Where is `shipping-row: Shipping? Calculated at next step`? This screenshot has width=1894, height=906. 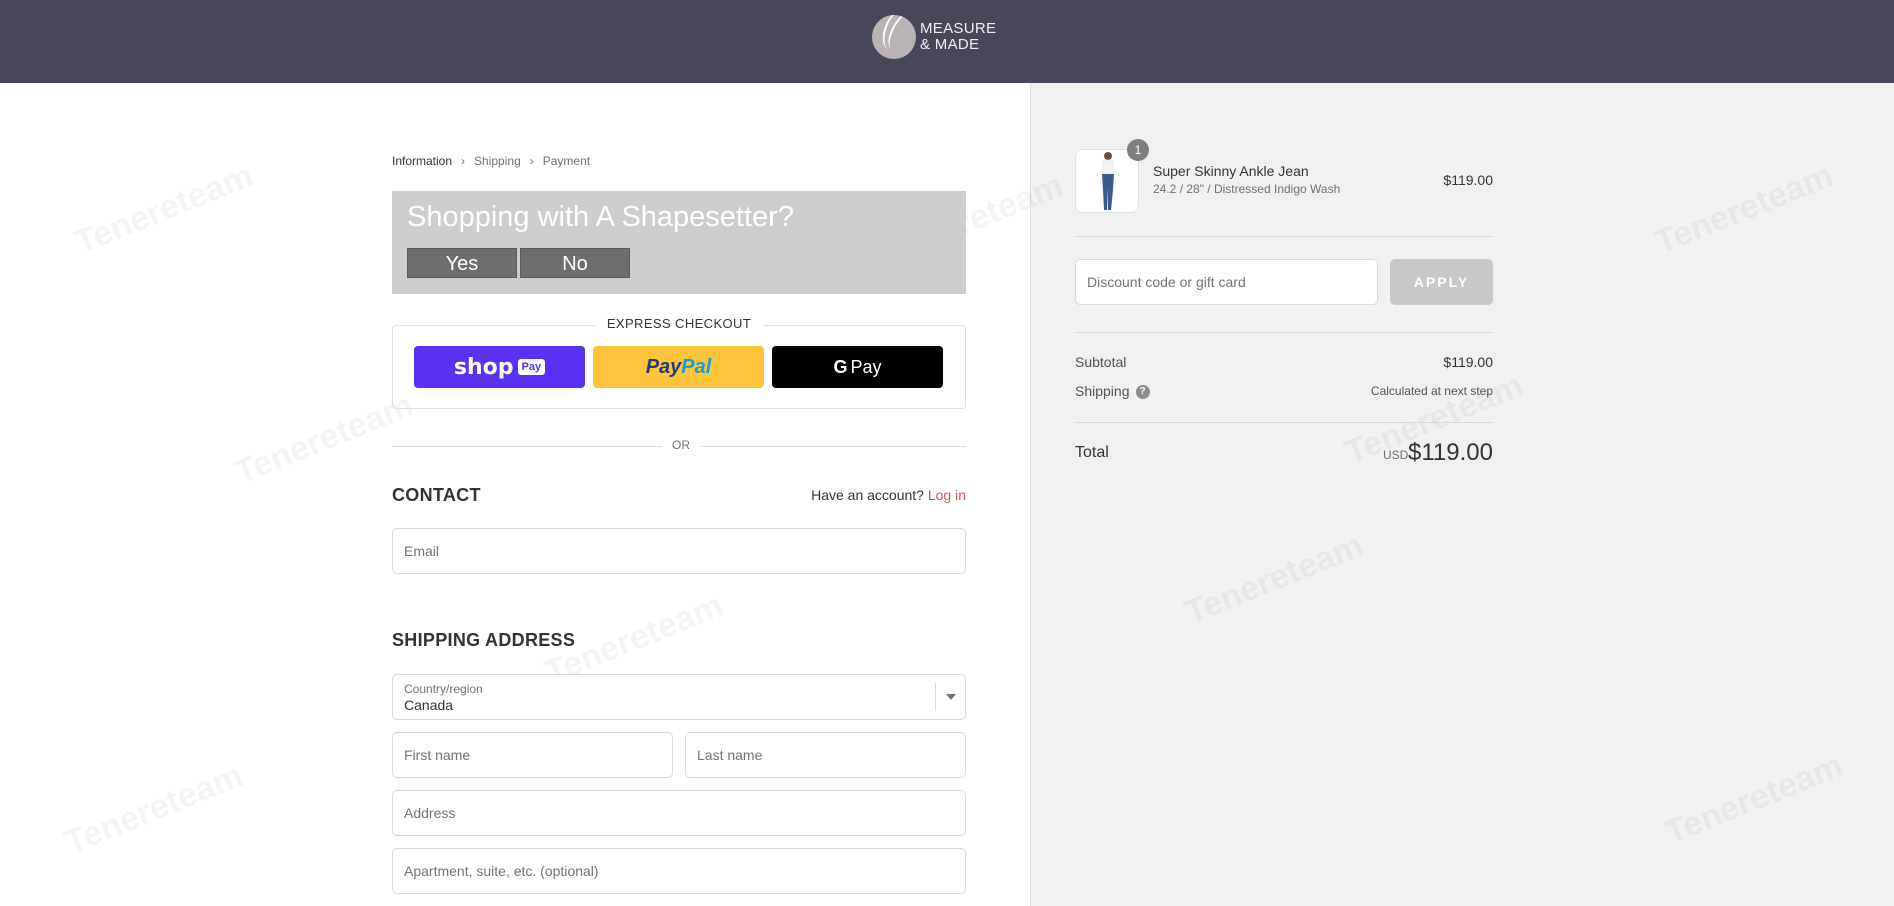 shipping-row: Shipping? Calculated at next step is located at coordinates (1284, 391).